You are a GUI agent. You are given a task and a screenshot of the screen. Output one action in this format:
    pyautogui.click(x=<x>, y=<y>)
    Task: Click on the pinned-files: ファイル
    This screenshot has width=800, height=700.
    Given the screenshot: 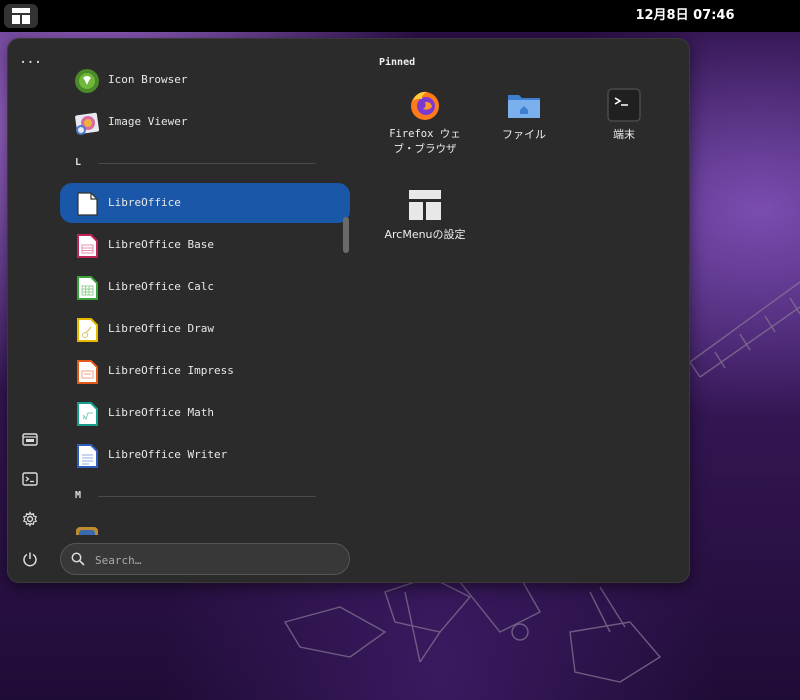 What is the action you would take?
    pyautogui.click(x=524, y=114)
    